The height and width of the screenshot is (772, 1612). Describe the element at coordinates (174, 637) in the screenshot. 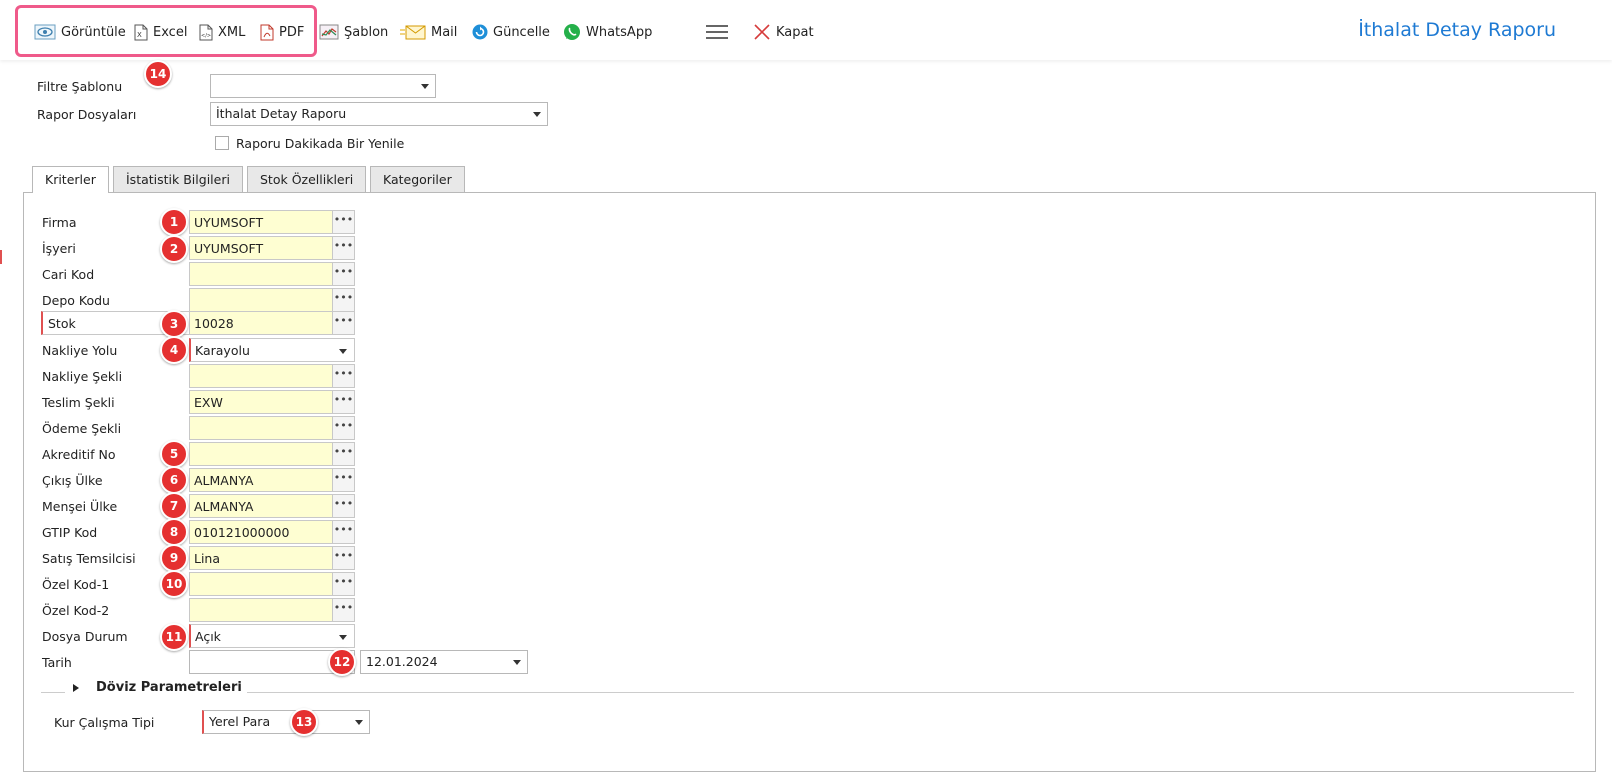

I see `step-badge: 11` at that location.